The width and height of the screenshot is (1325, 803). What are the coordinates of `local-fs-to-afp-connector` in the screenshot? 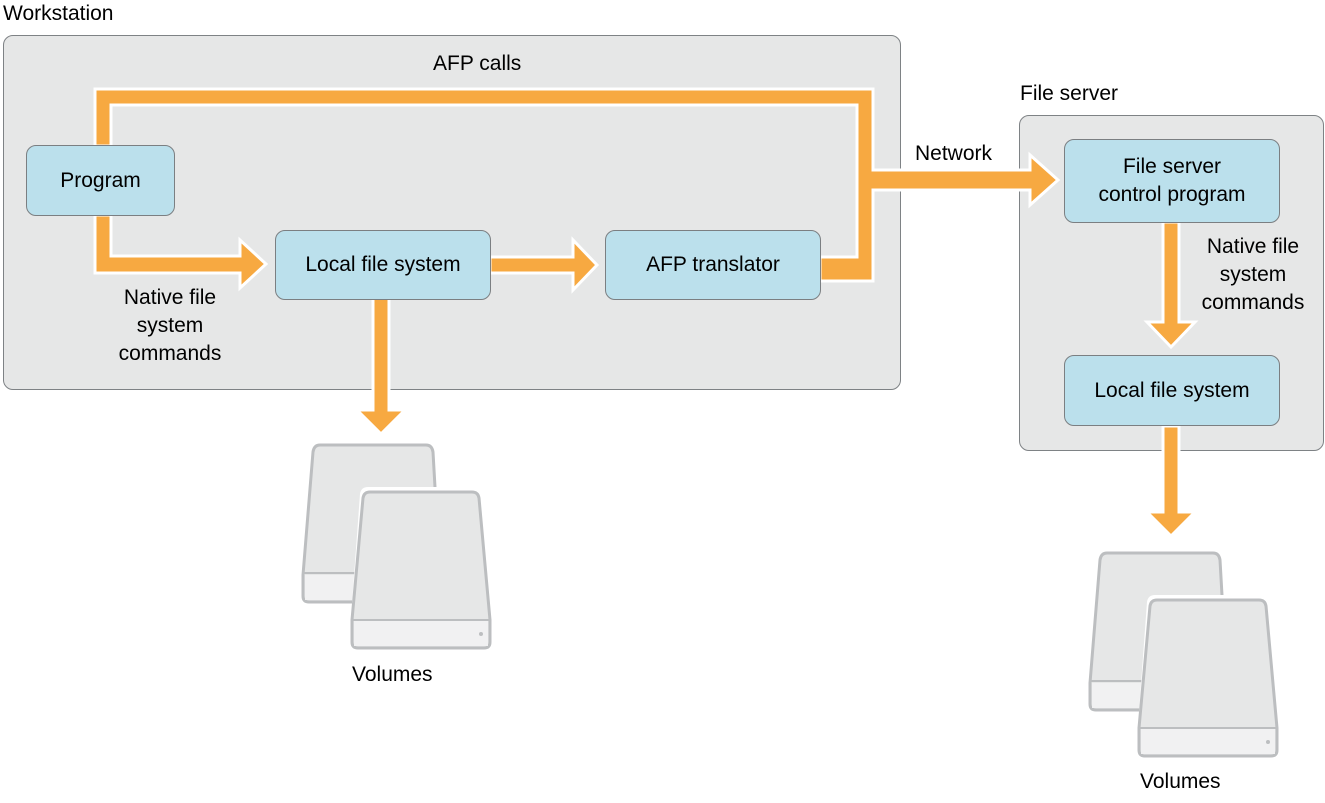 It's located at (544, 265).